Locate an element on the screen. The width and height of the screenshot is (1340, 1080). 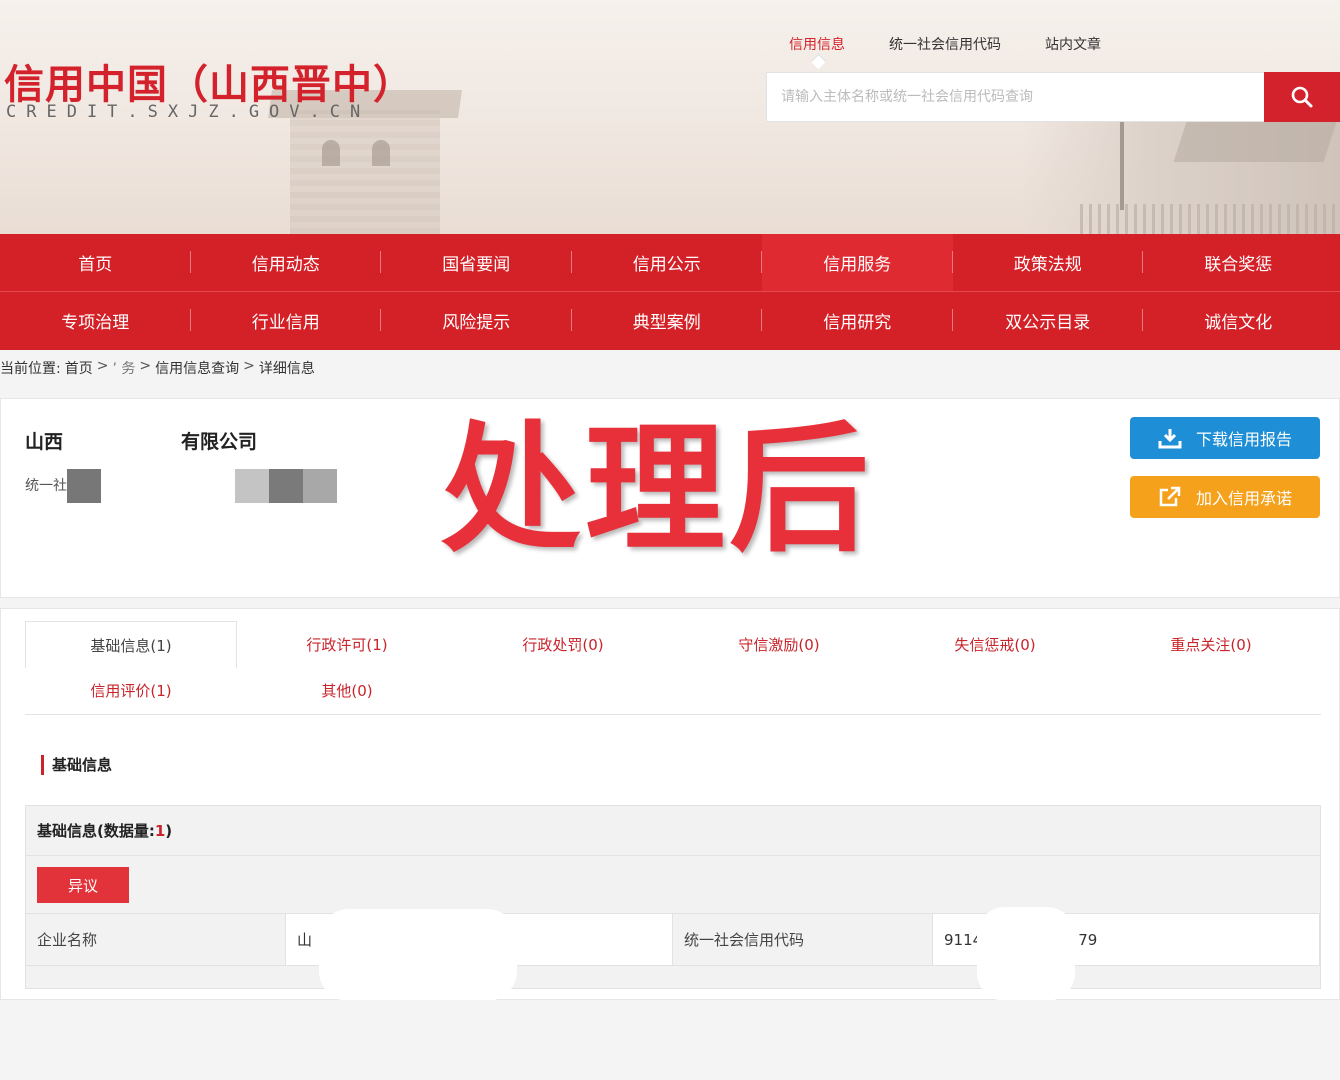
search-input is located at coordinates (1015, 97).